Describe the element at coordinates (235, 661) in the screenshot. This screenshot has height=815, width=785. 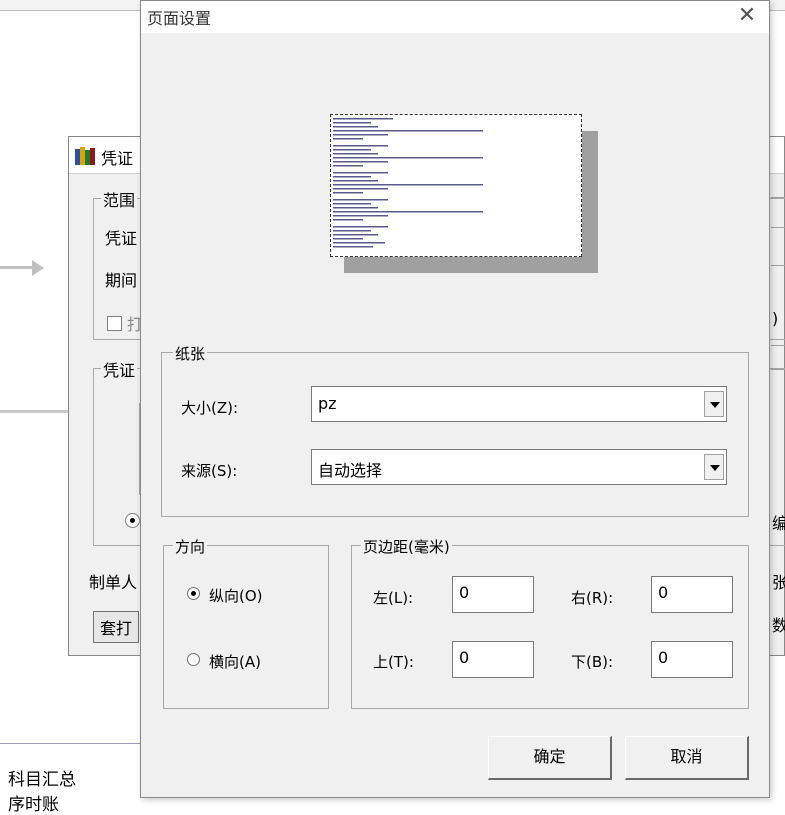
I see `landscape-label: 横向(A)` at that location.